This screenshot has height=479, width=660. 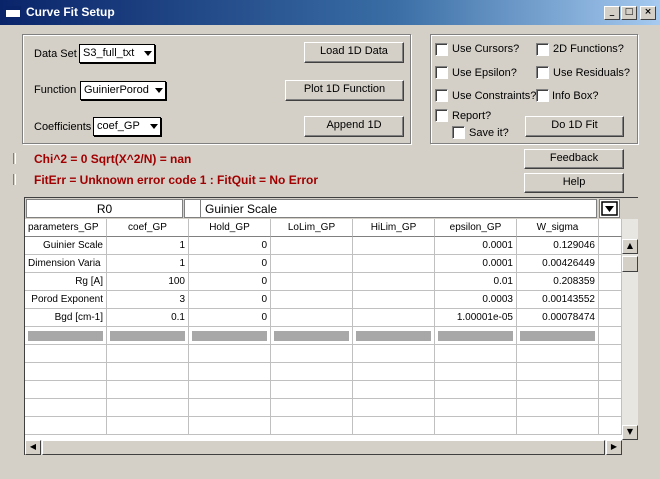 I want to click on plot-1d-function-button: Plot 1D Function, so click(x=344, y=90).